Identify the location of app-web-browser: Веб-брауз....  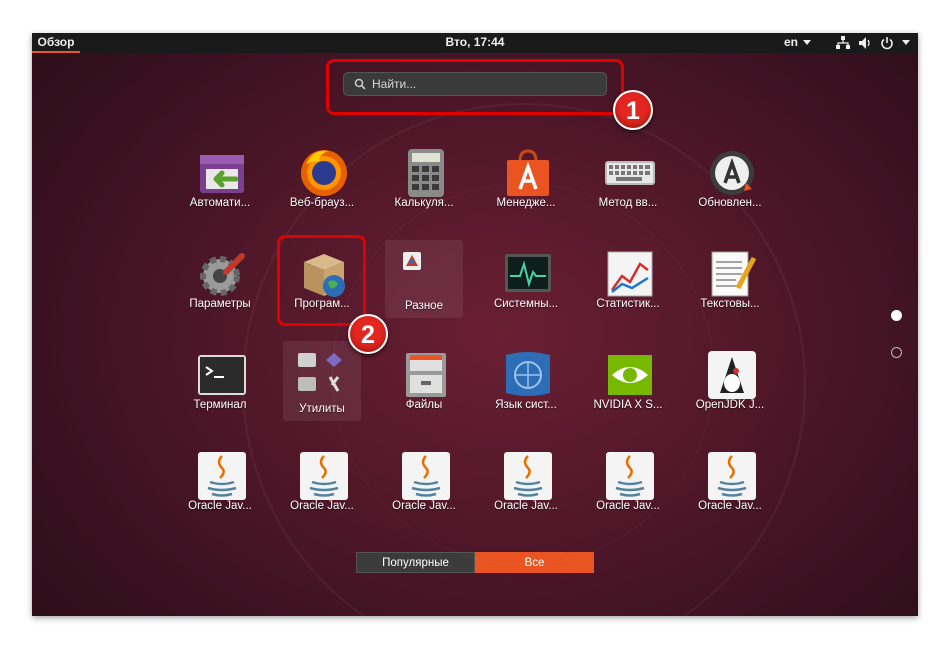
(322, 191).